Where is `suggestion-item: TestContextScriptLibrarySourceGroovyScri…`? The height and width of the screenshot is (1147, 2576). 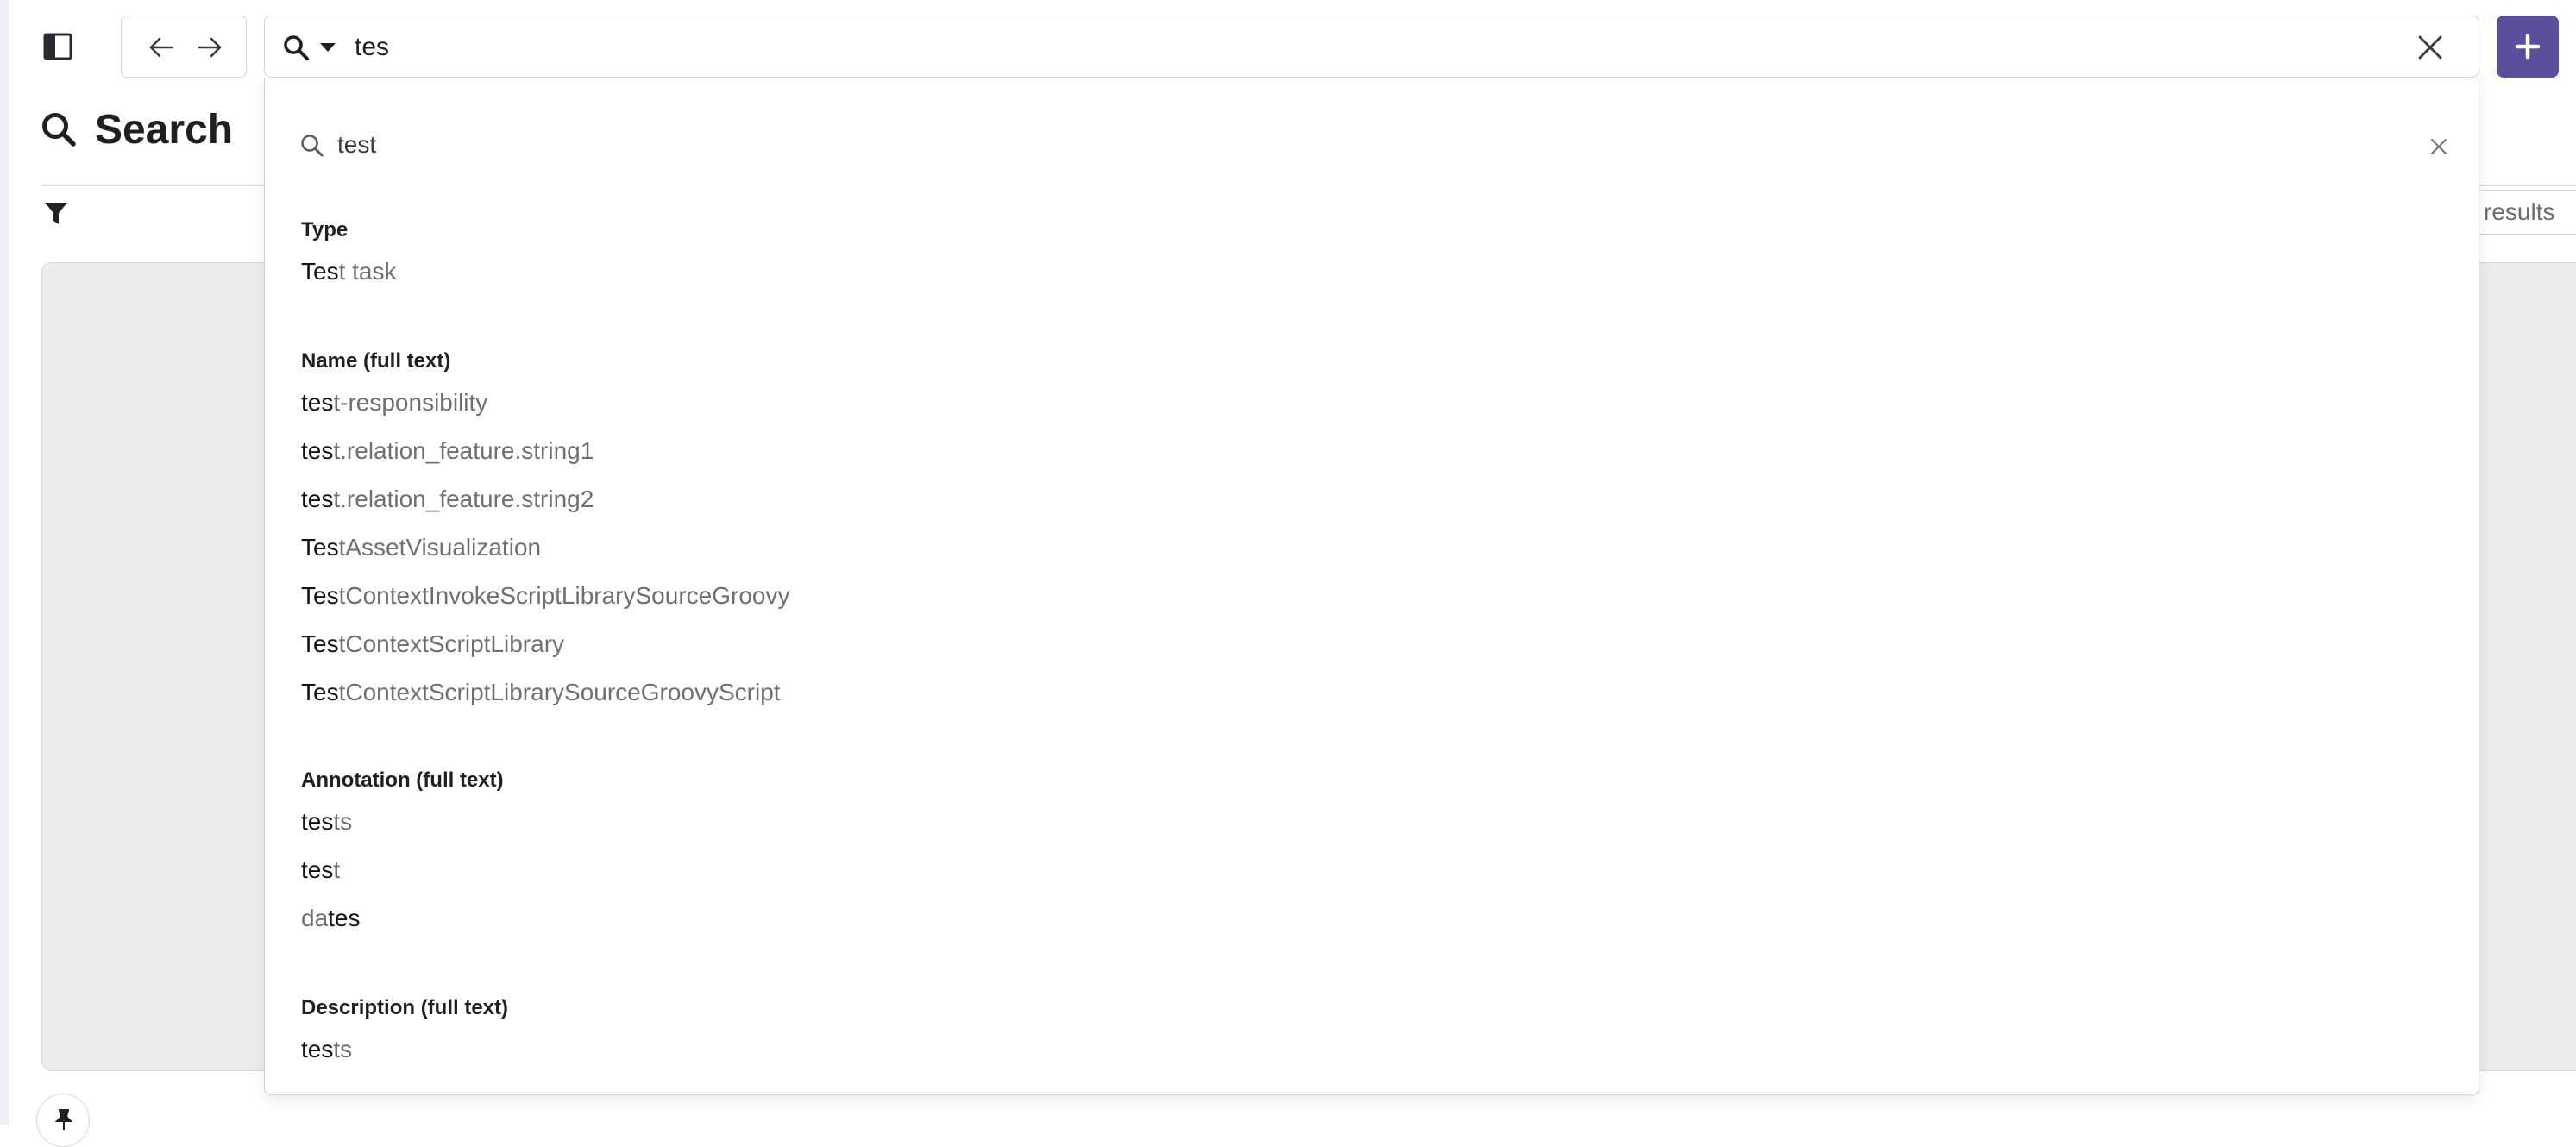
suggestion-item: TestContextScriptLibrarySourceGroovyScri… is located at coordinates (541, 692).